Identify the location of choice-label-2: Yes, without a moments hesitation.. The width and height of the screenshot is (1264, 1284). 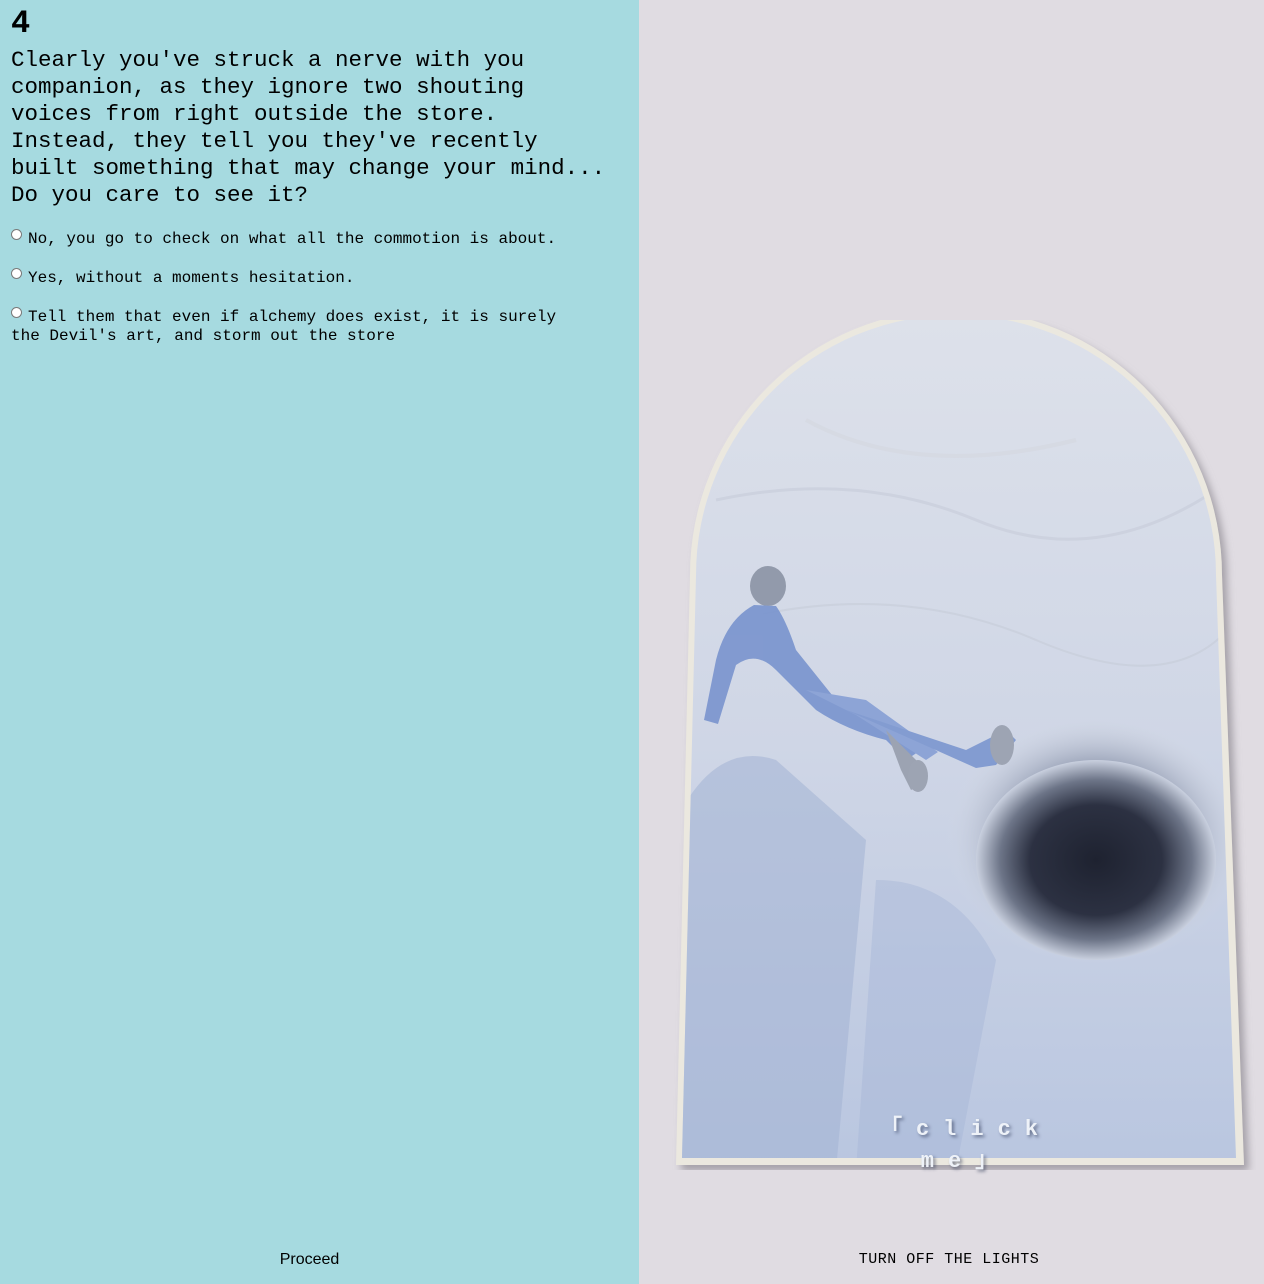
(191, 278).